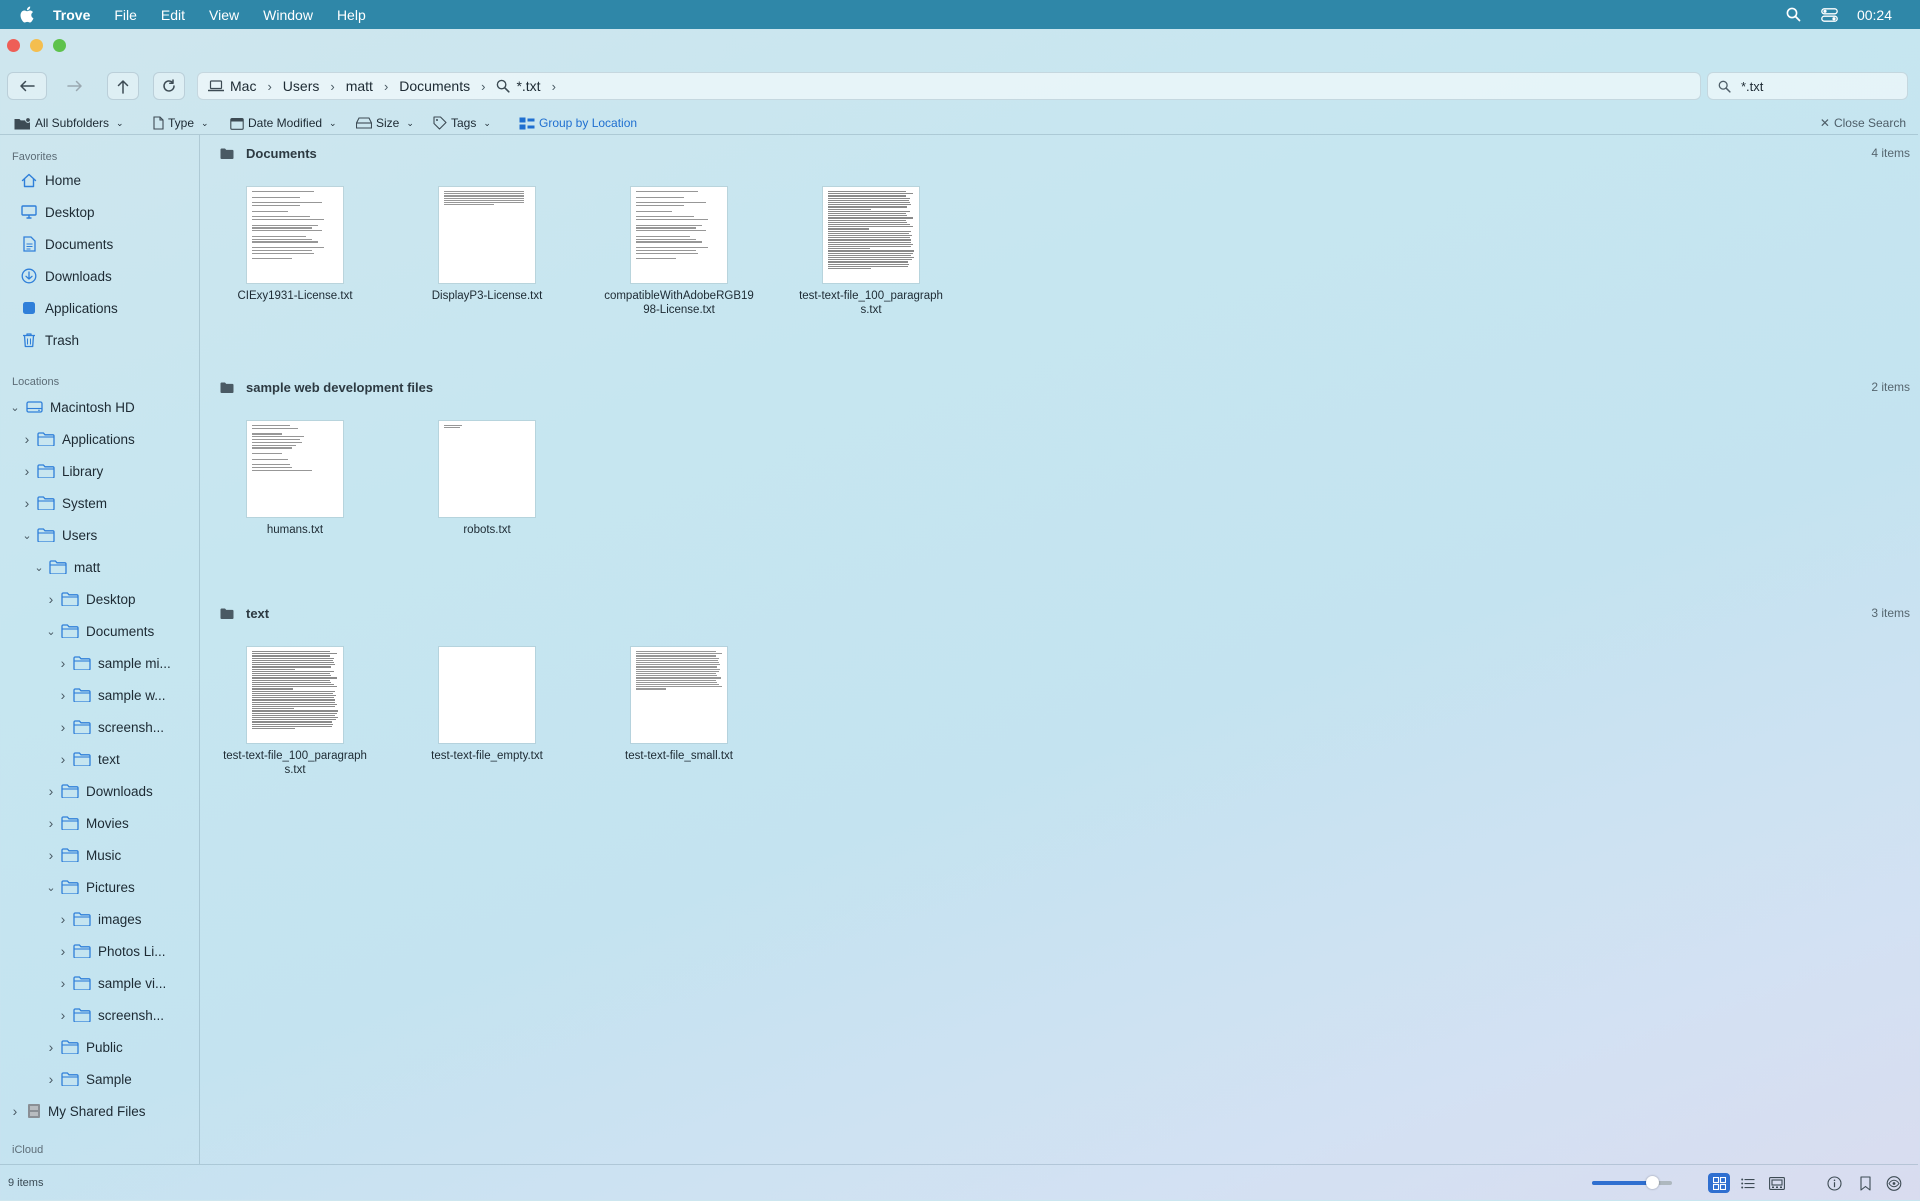 This screenshot has width=1920, height=1201. What do you see at coordinates (518, 86) in the screenshot?
I see `path-segment-search: *.txt` at bounding box center [518, 86].